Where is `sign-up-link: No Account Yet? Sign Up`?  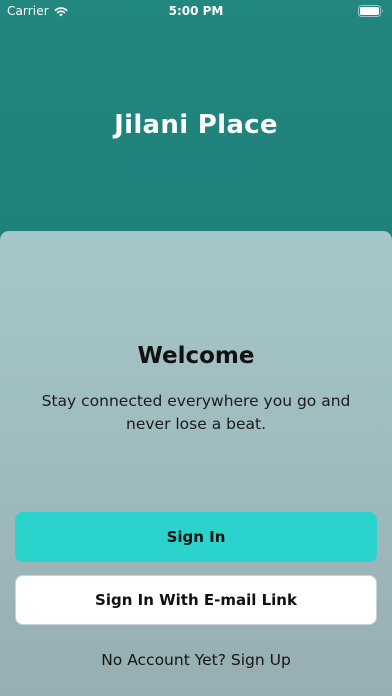 sign-up-link: No Account Yet? Sign Up is located at coordinates (196, 660).